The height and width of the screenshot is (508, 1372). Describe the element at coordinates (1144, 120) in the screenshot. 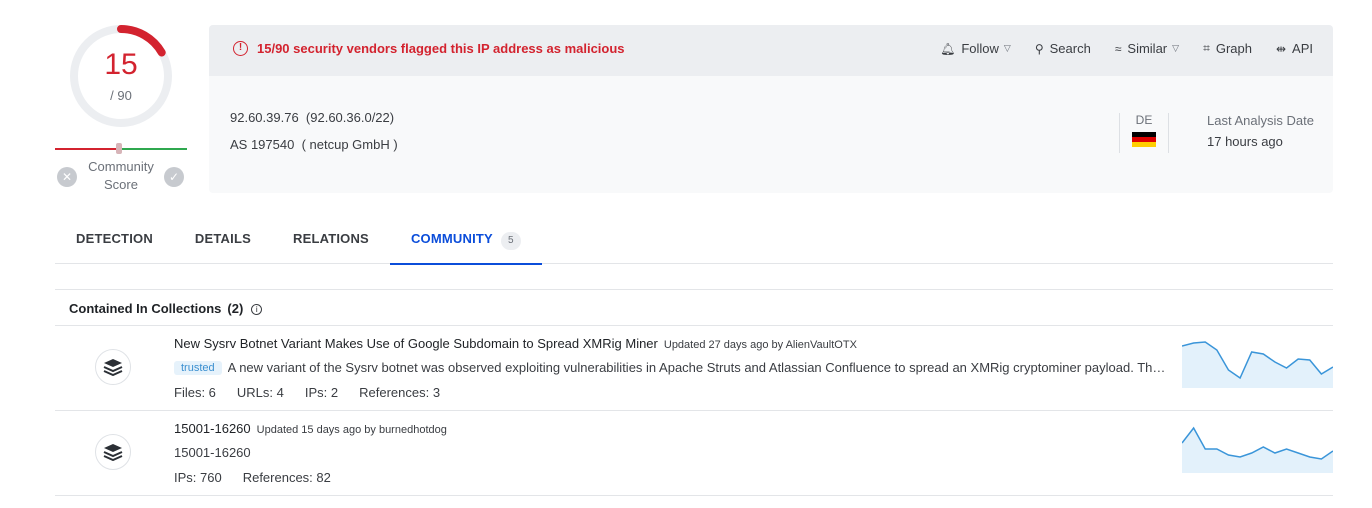

I see `country-code: DE` at that location.